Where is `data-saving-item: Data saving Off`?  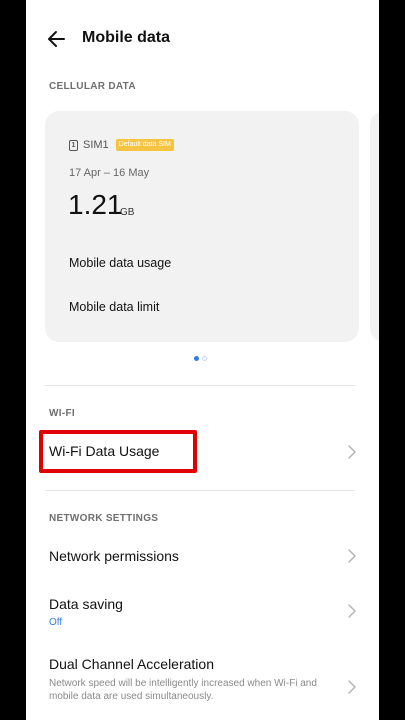
data-saving-item: Data saving Off is located at coordinates (202, 610).